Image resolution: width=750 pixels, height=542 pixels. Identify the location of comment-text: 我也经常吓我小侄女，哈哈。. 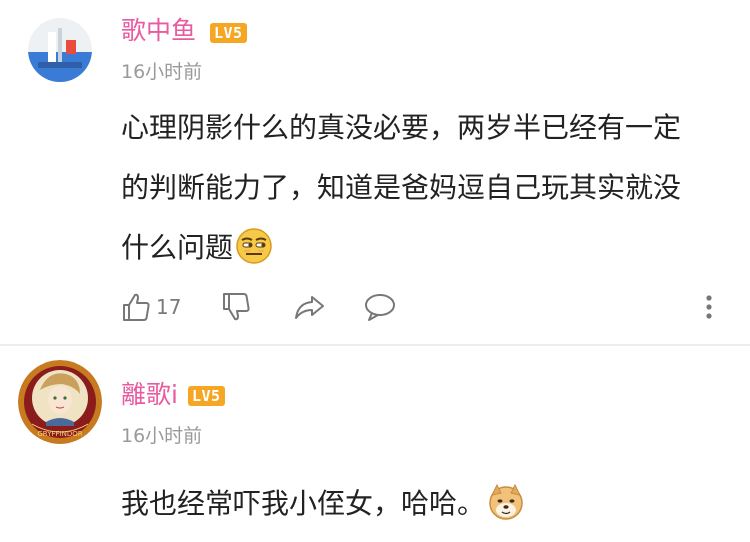
(426, 504).